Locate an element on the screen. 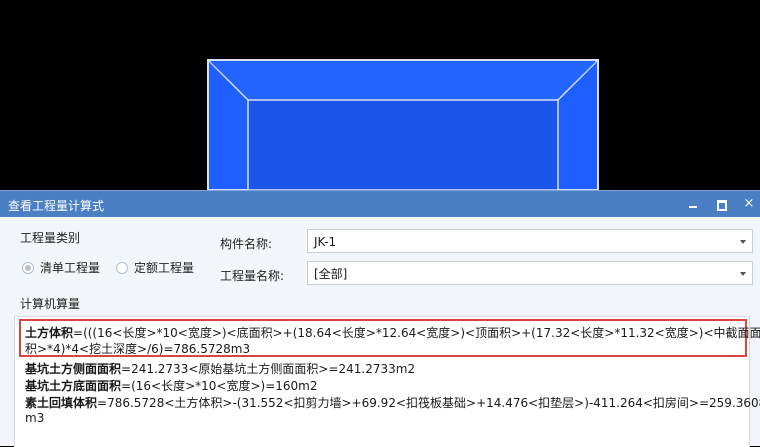  calc-line: 积>*4)*4<挖土深度>/6)=786.5728m3 is located at coordinates (138, 349).